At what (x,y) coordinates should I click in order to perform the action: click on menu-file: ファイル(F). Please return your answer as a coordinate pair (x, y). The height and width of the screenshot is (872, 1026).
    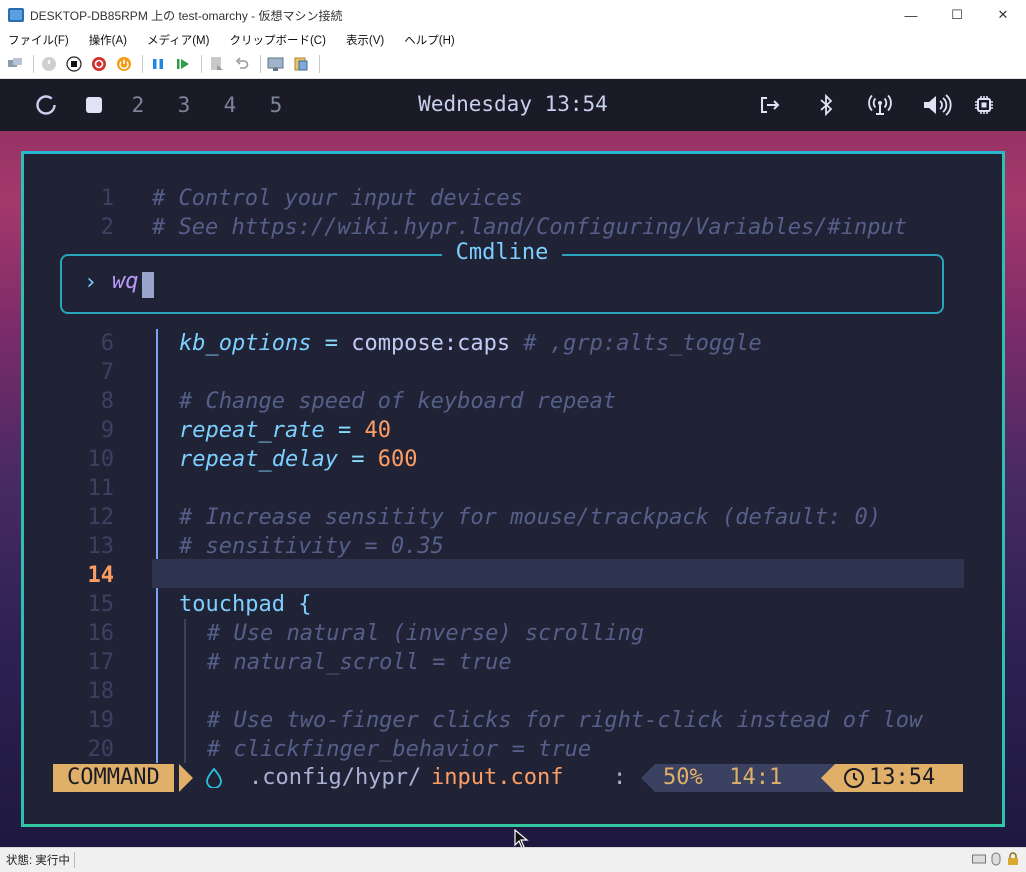
    Looking at the image, I should click on (38, 40).